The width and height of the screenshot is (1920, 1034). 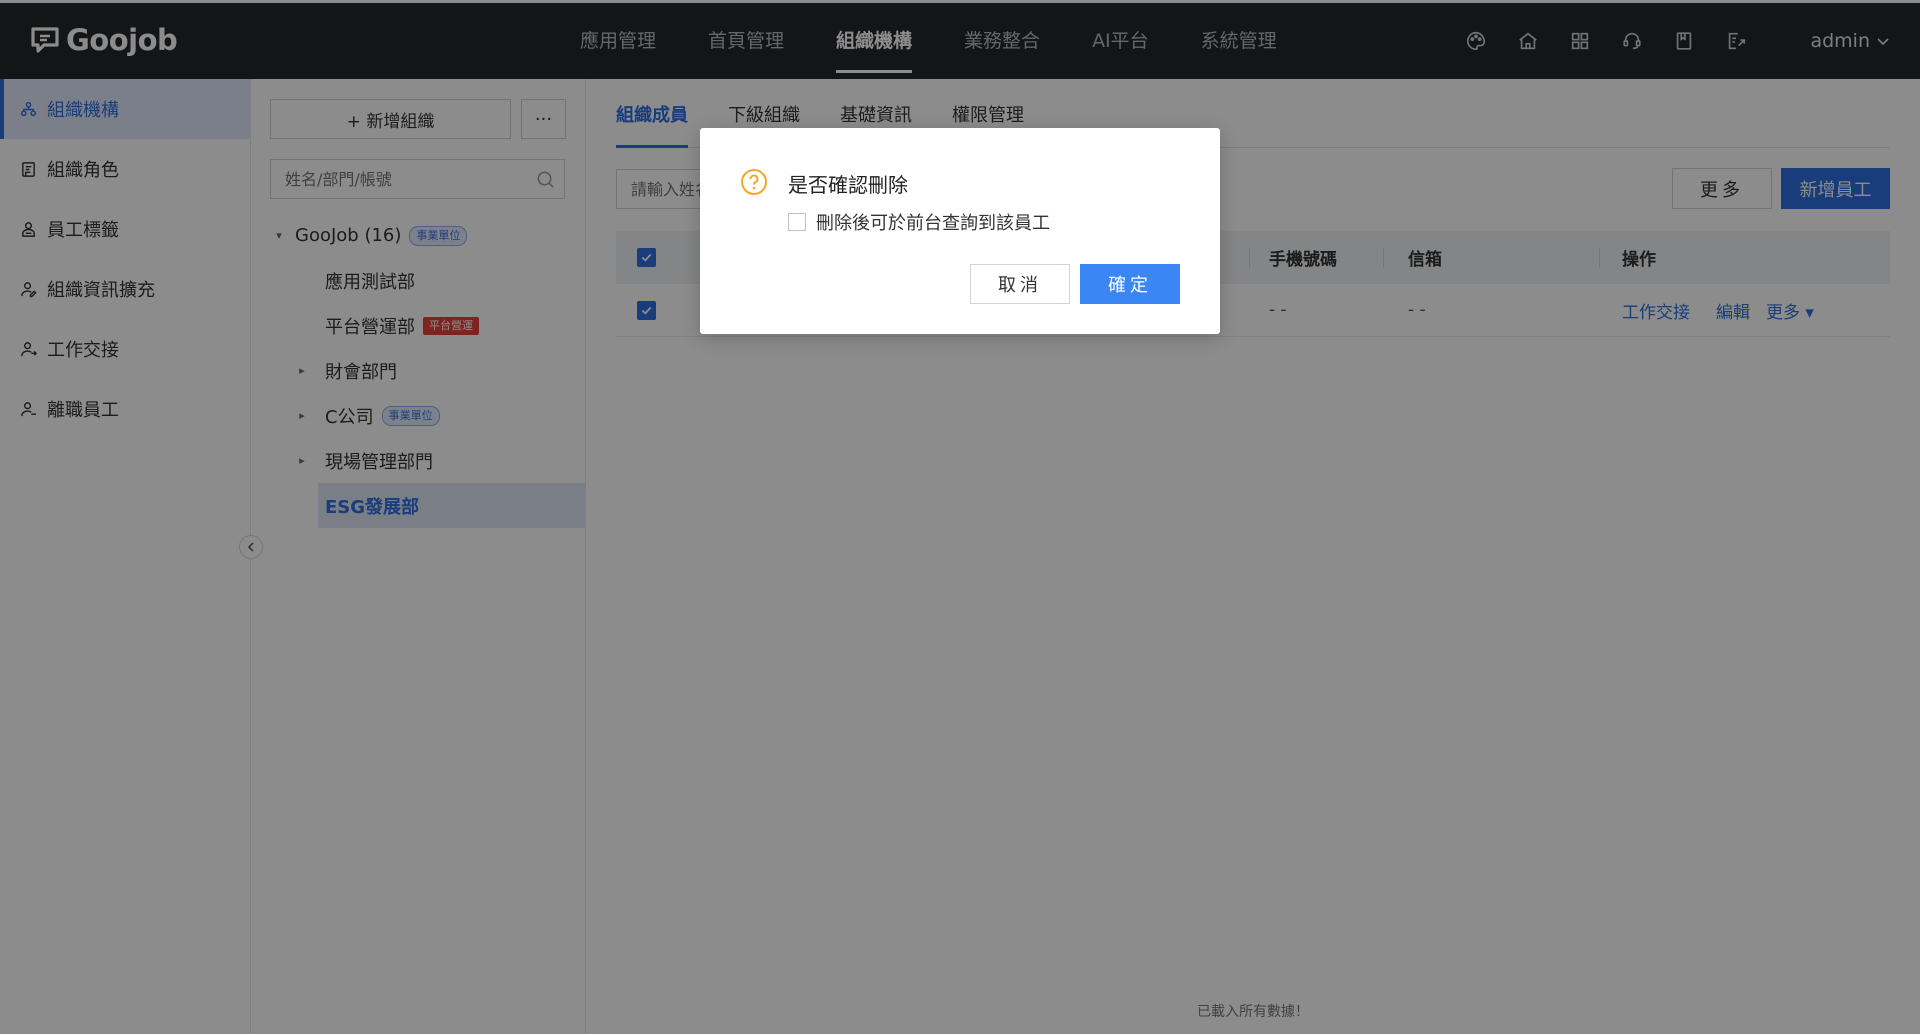 I want to click on cancel-button: 取消, so click(x=1020, y=284).